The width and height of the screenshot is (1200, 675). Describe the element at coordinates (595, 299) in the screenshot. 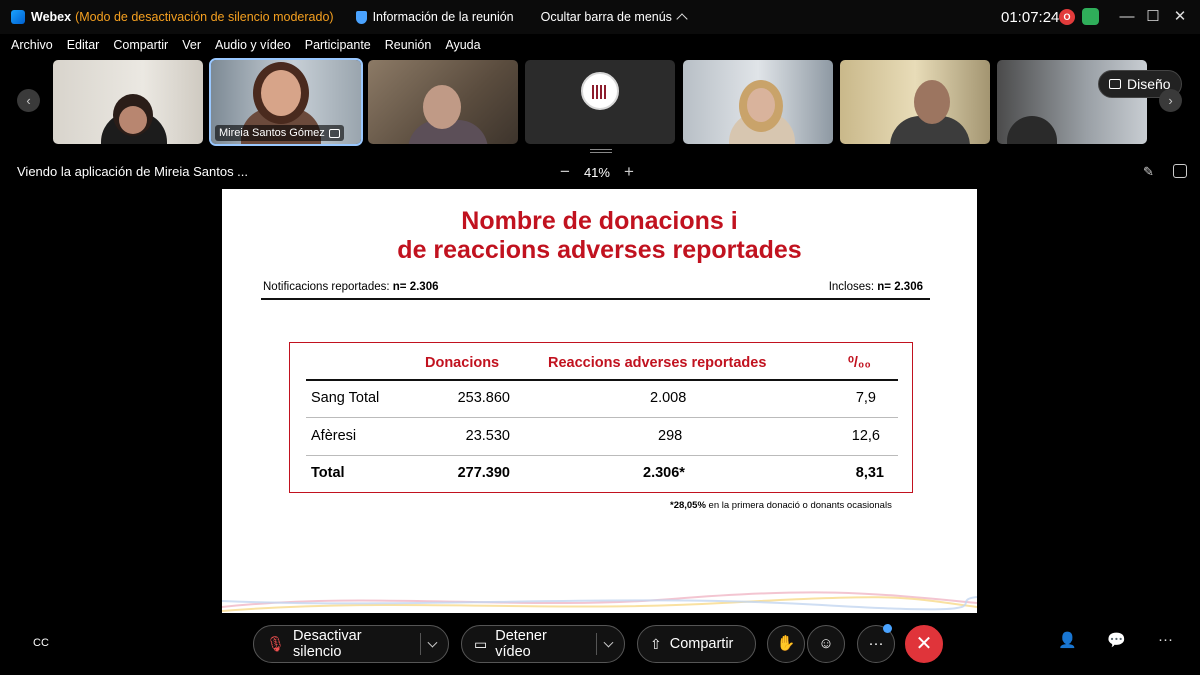

I see `divider` at that location.